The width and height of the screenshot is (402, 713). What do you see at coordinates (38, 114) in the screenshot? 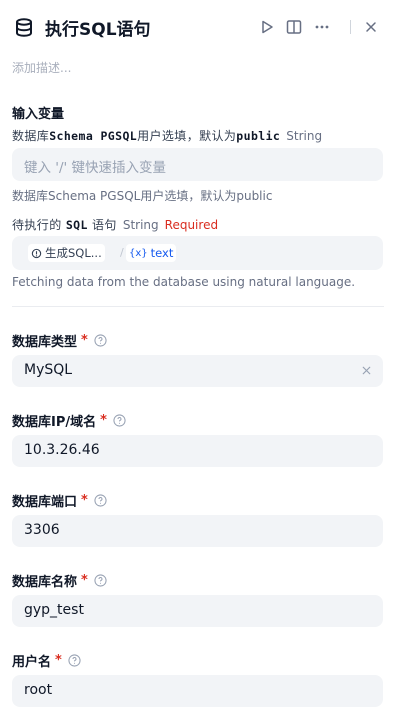
I see `input-variables-title: 输入变量` at bounding box center [38, 114].